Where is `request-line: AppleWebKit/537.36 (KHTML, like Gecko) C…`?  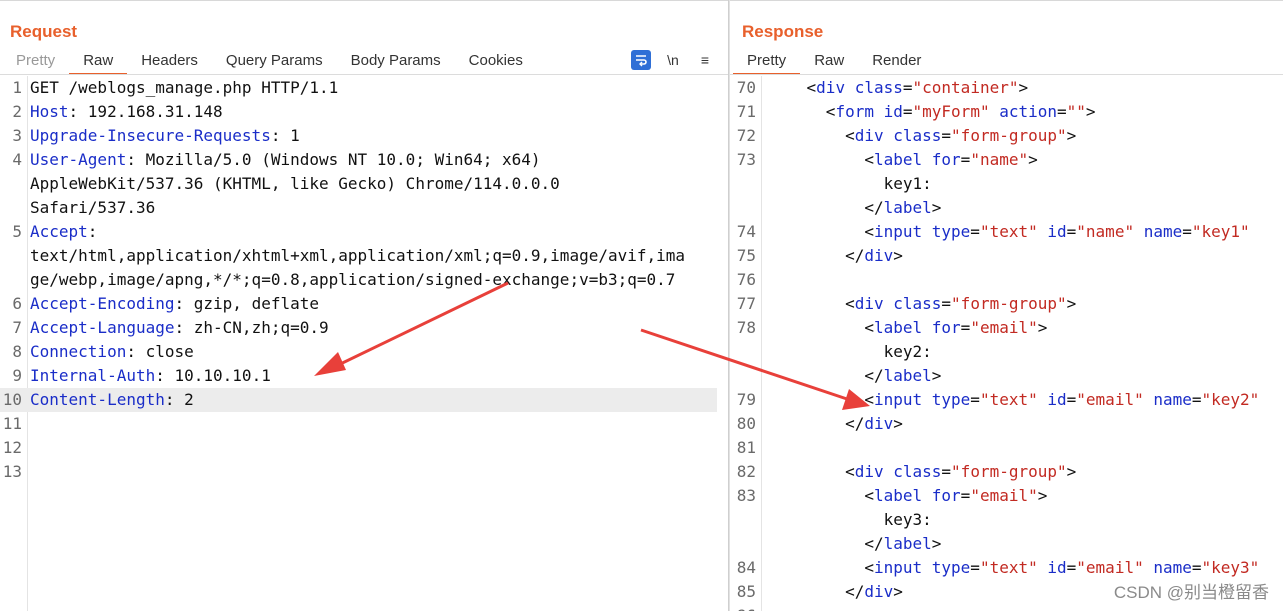
request-line: AppleWebKit/537.36 (KHTML, like Gecko) C… is located at coordinates (364, 184).